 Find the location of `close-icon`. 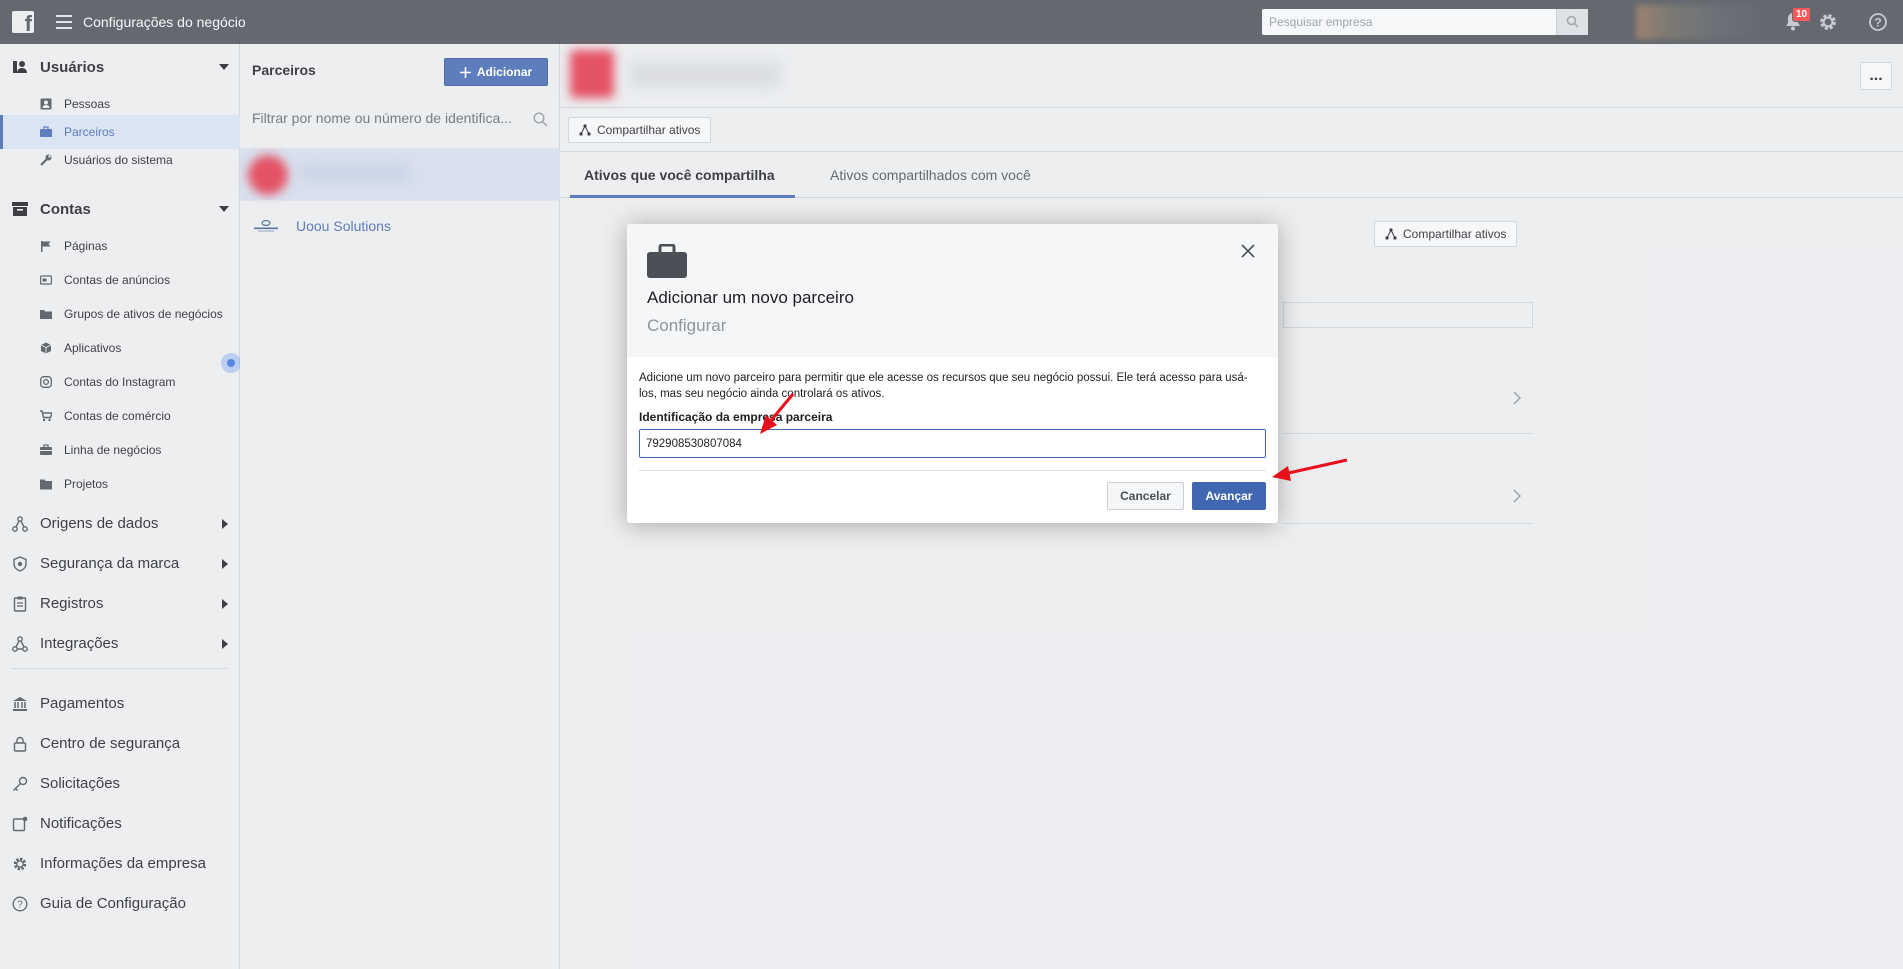

close-icon is located at coordinates (1248, 251).